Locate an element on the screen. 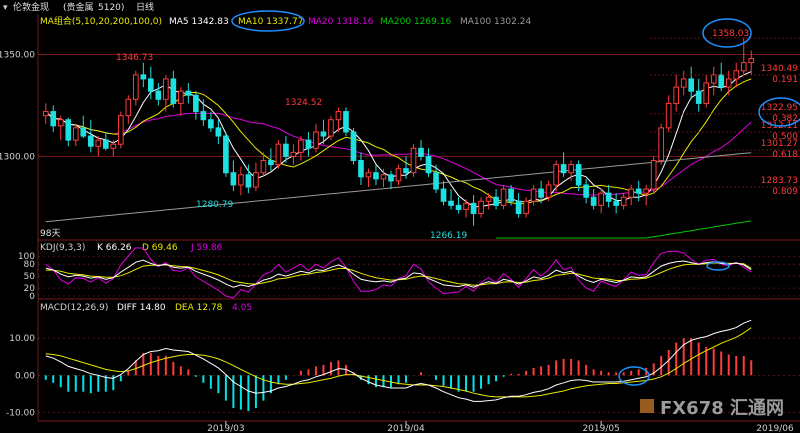 Image resolution: width=800 pixels, height=433 pixels. kdj-k-value: K 66.26 is located at coordinates (114, 248).